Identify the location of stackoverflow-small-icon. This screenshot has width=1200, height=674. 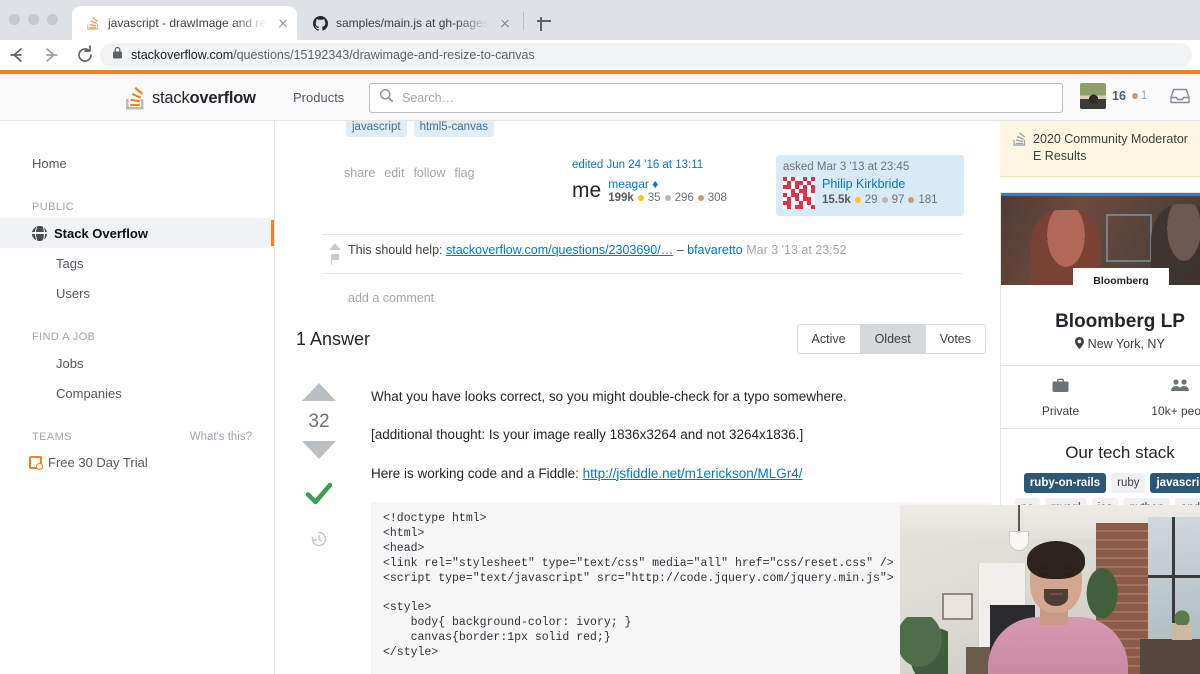
(1019, 148).